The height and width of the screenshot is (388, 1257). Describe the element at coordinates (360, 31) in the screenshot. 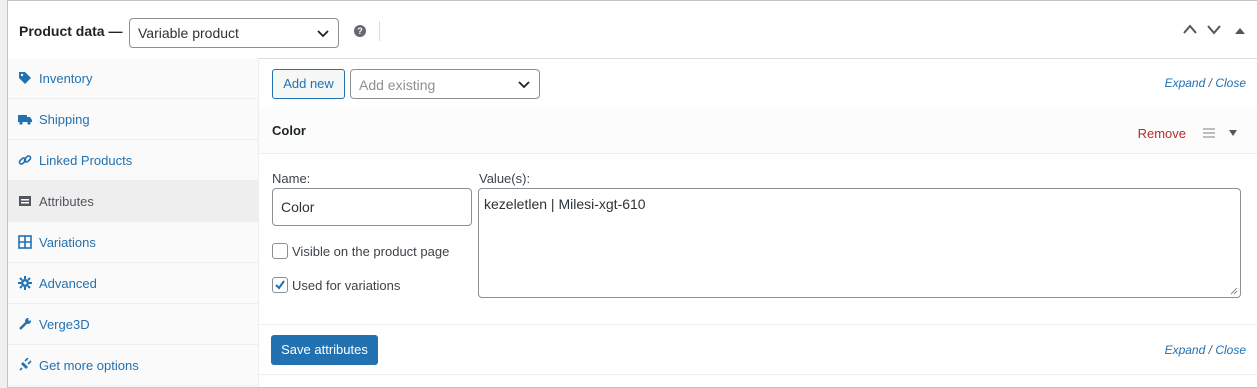

I see `help-icon: ?` at that location.